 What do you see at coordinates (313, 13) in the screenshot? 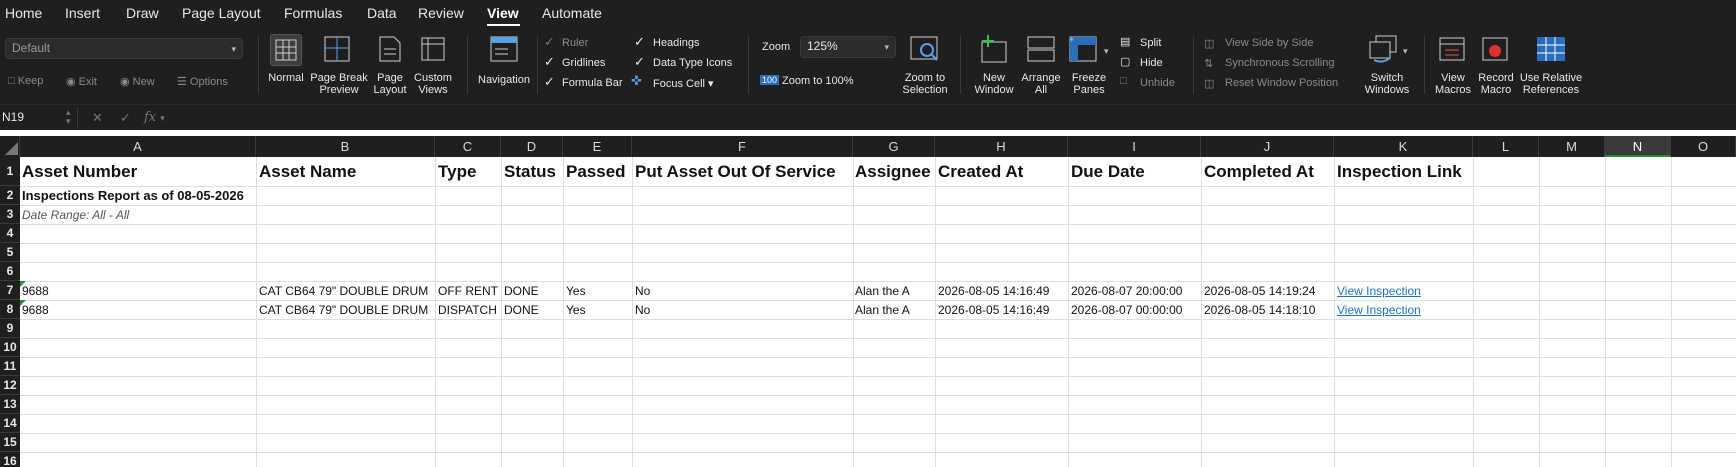
I see `tab-formulas: Formulas` at bounding box center [313, 13].